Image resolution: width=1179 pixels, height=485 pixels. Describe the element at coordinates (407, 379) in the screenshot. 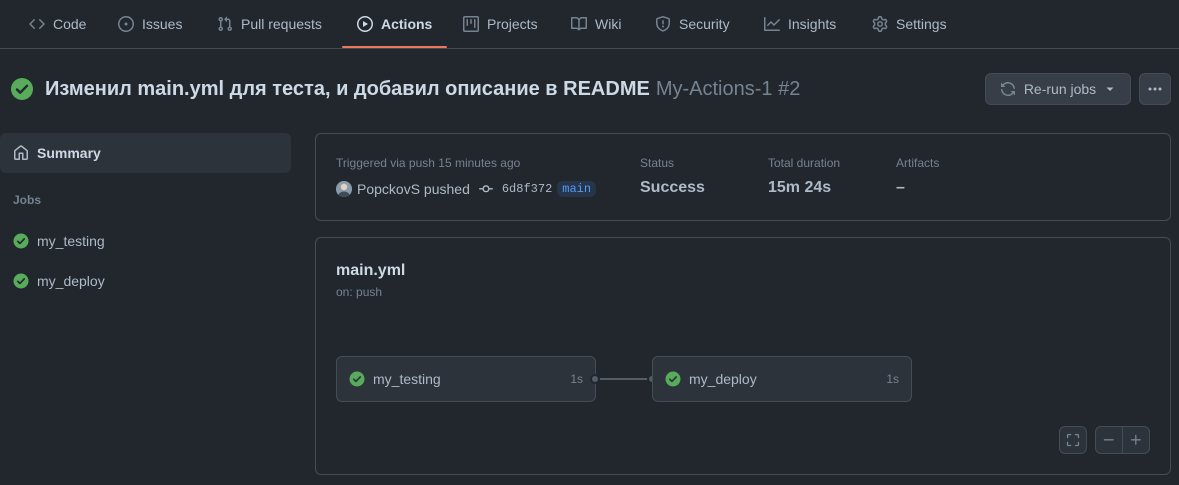

I see `graph-job-label: my_testing` at that location.